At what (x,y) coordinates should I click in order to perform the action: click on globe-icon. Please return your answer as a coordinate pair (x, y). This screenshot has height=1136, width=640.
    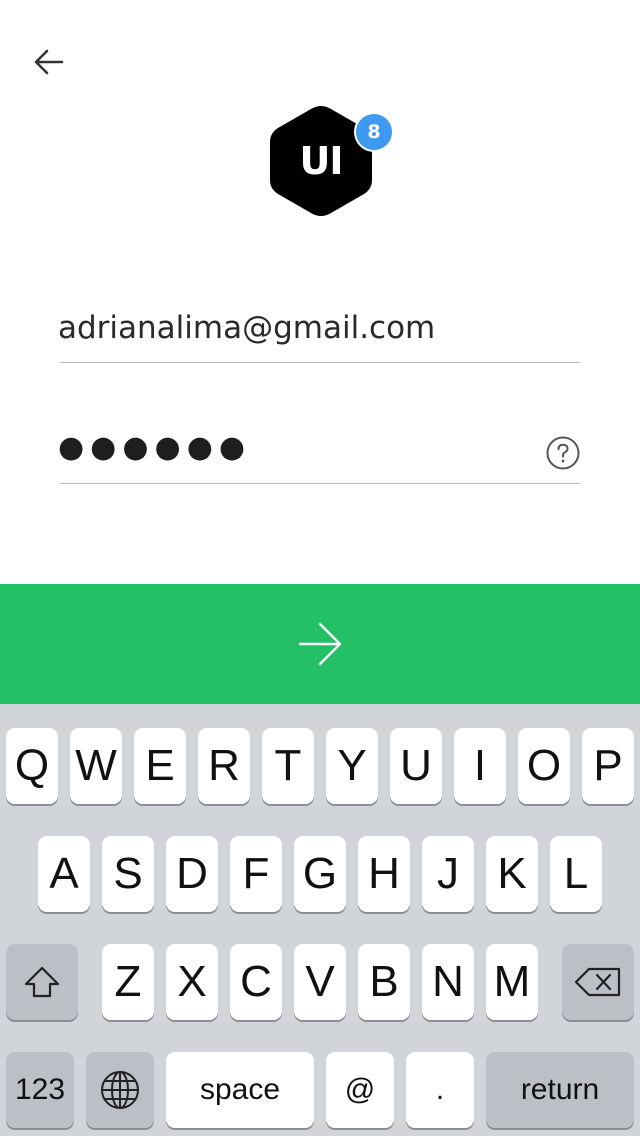
    Looking at the image, I should click on (120, 1090).